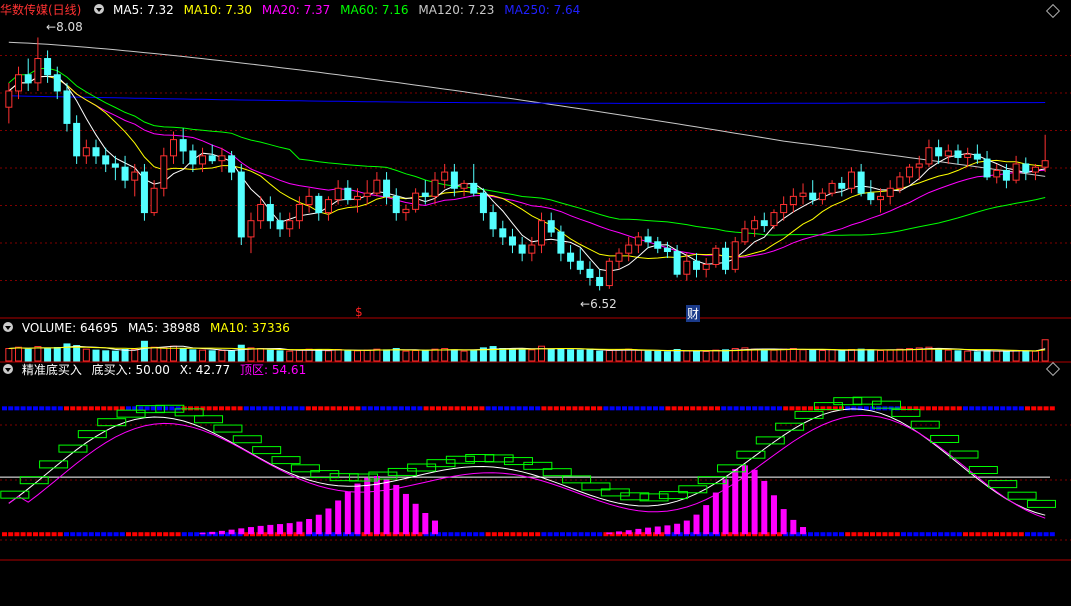 The height and width of the screenshot is (606, 1071). Describe the element at coordinates (99, 9) in the screenshot. I see `legend-toggle-icon` at that location.